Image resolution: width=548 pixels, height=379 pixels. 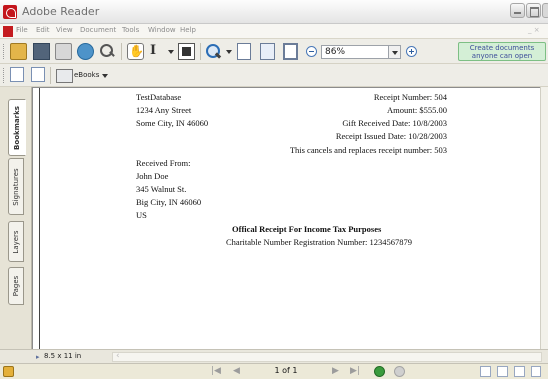 What do you see at coordinates (395, 52) in the screenshot?
I see `zoom-dropdown-button` at bounding box center [395, 52].